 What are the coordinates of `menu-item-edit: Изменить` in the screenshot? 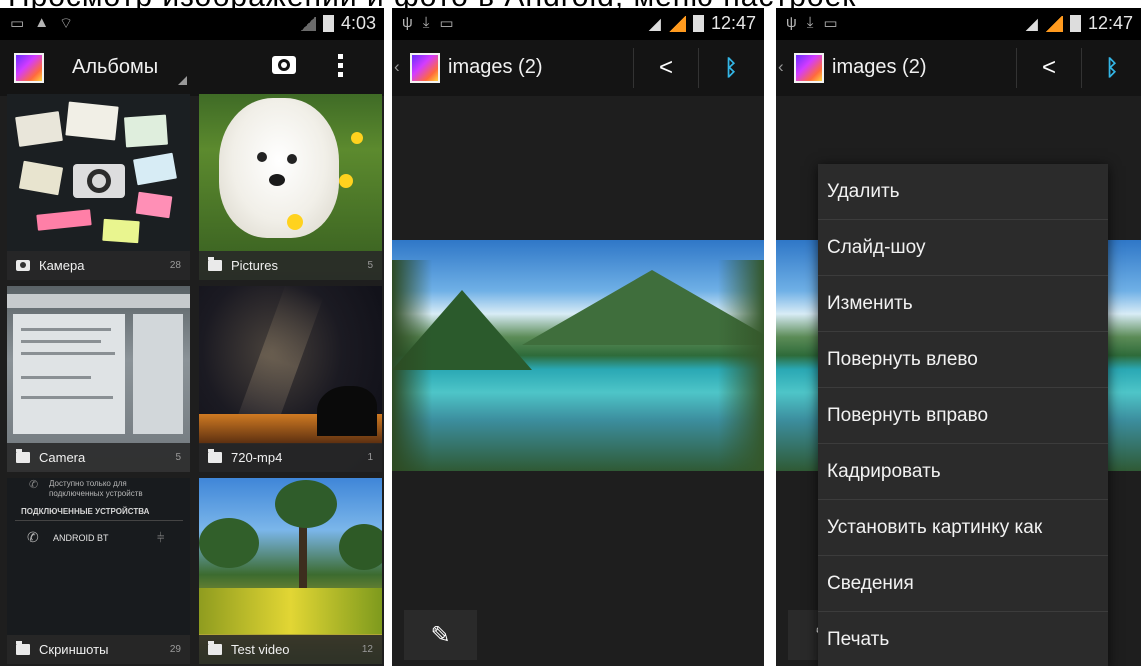 It's located at (963, 304).